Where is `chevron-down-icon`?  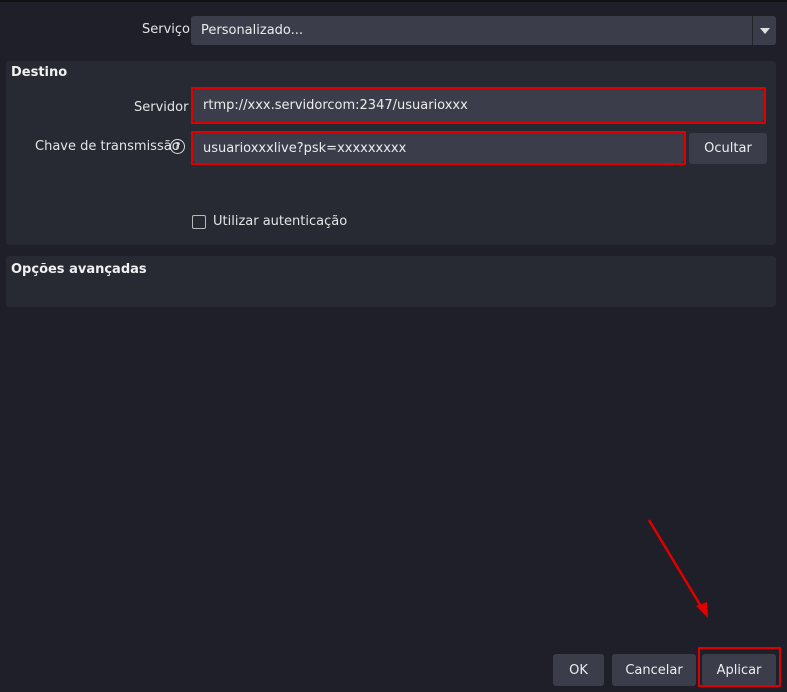
chevron-down-icon is located at coordinates (764, 30).